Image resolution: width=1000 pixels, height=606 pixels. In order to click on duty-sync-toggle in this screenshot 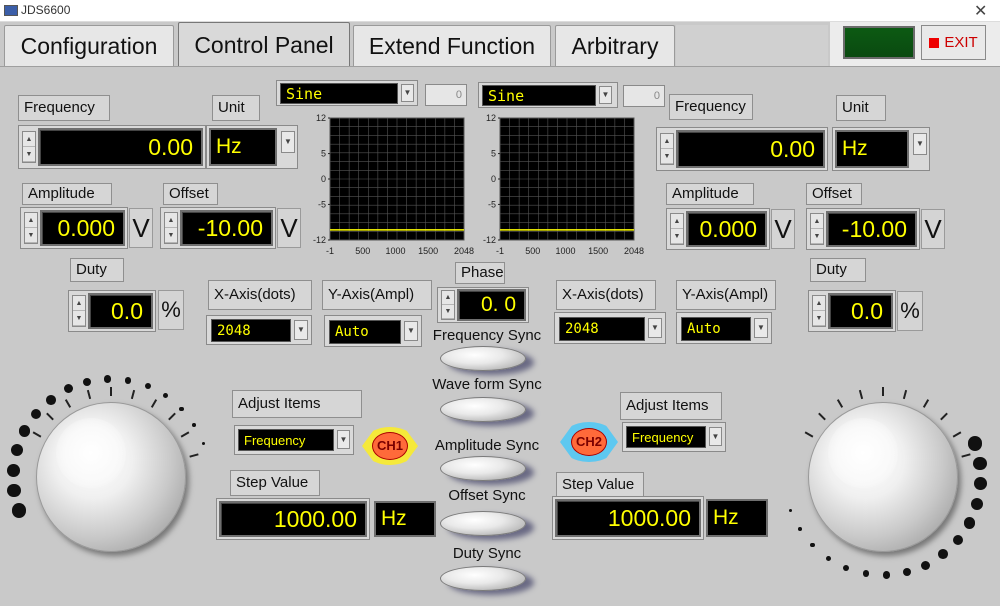, I will do `click(483, 578)`.